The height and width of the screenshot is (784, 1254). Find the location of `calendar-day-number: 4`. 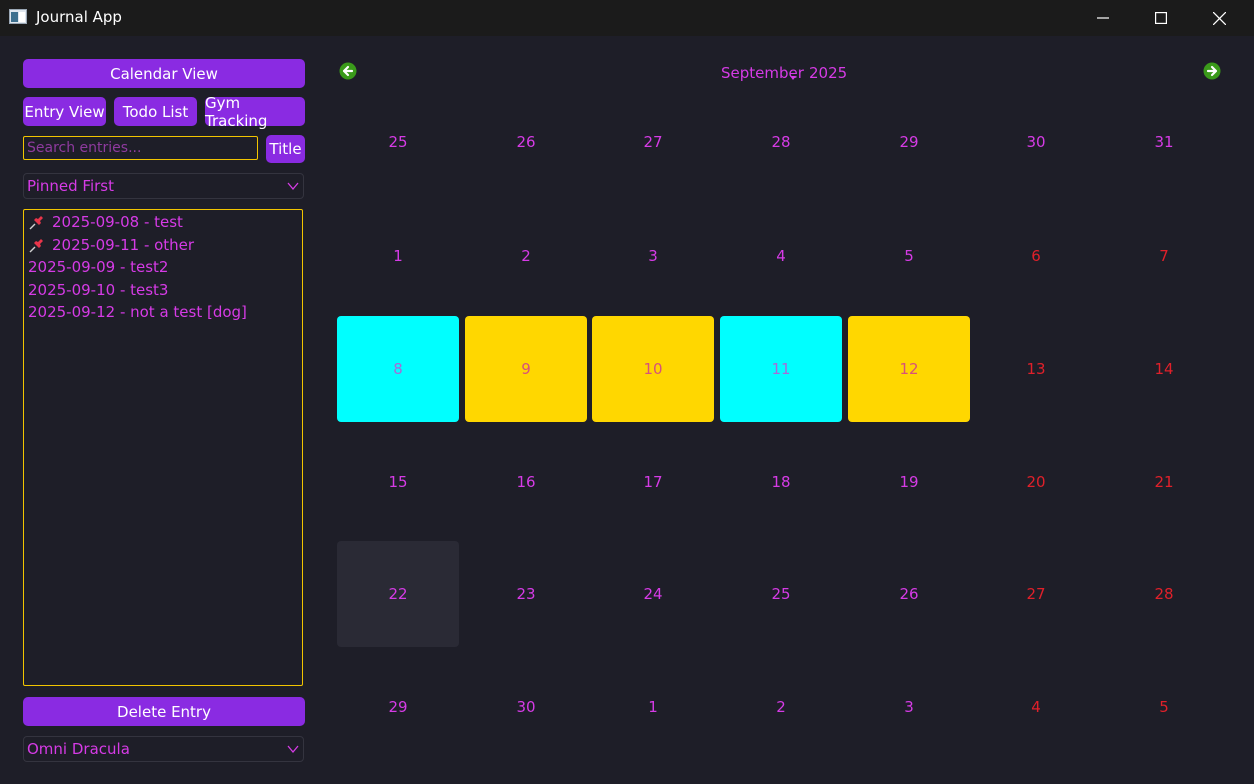

calendar-day-number: 4 is located at coordinates (1036, 707).